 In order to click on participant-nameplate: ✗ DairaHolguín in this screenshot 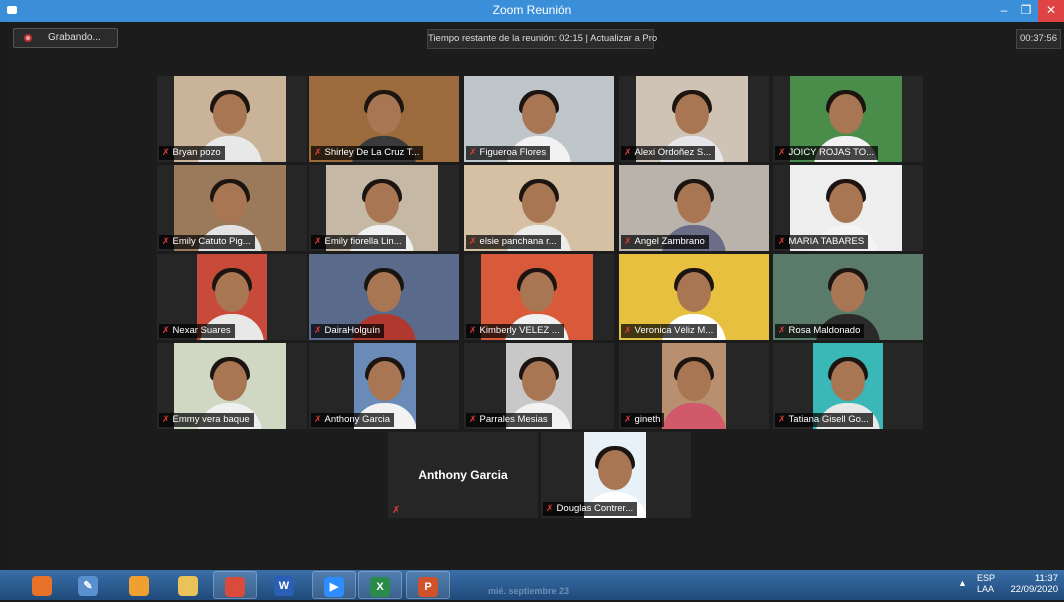, I will do `click(347, 331)`.